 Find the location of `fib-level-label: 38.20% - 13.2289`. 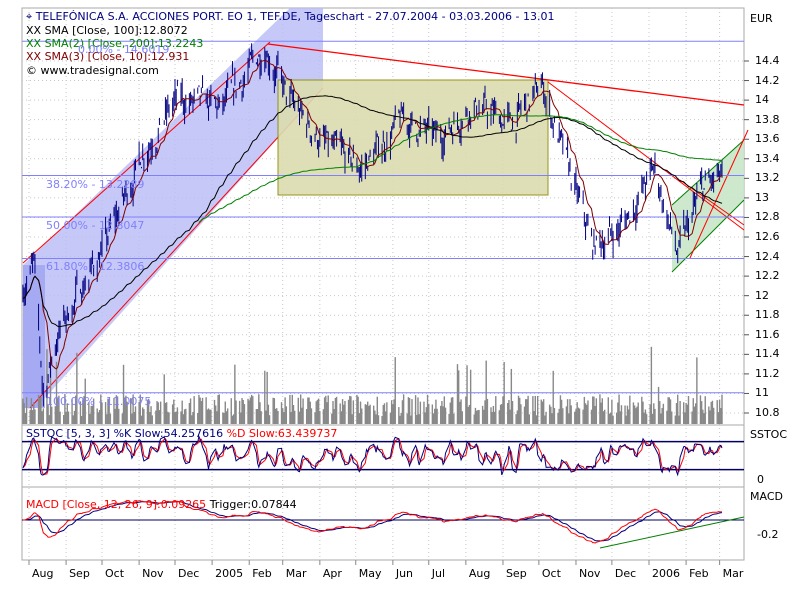

fib-level-label: 38.20% - 13.2289 is located at coordinates (95, 184).